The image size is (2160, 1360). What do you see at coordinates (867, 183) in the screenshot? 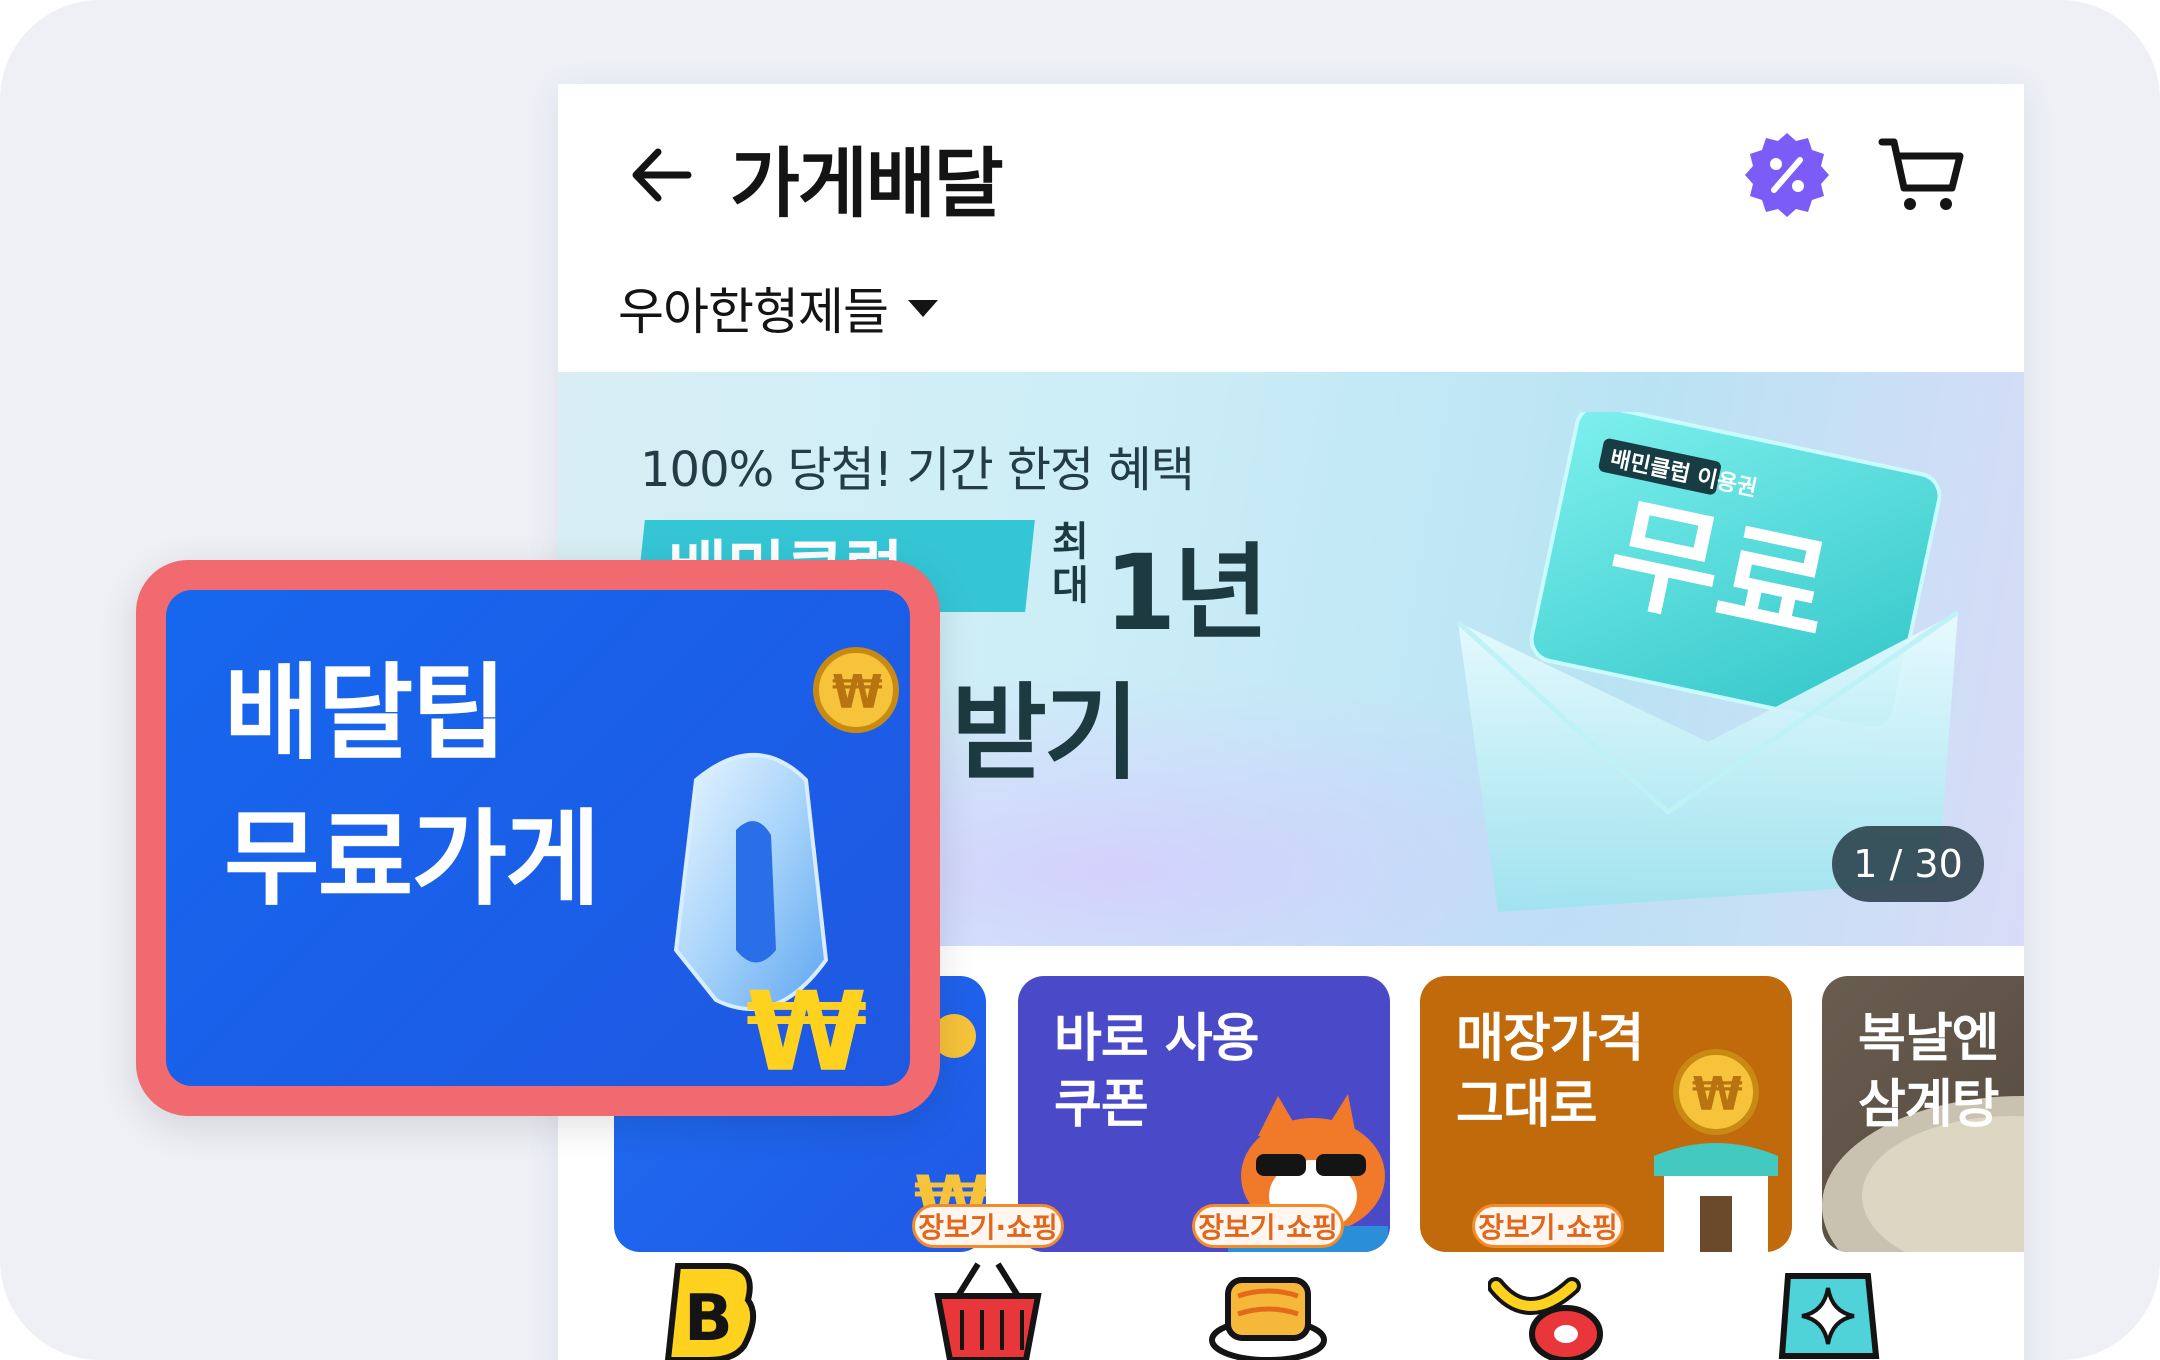
I see `page-title: 가게배달` at bounding box center [867, 183].